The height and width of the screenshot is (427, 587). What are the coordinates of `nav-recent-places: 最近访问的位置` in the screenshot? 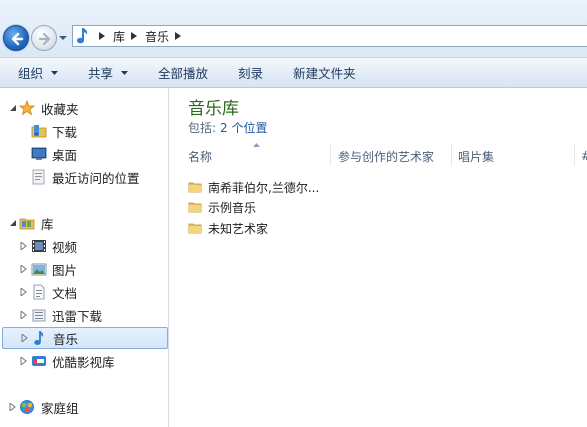 It's located at (84, 177).